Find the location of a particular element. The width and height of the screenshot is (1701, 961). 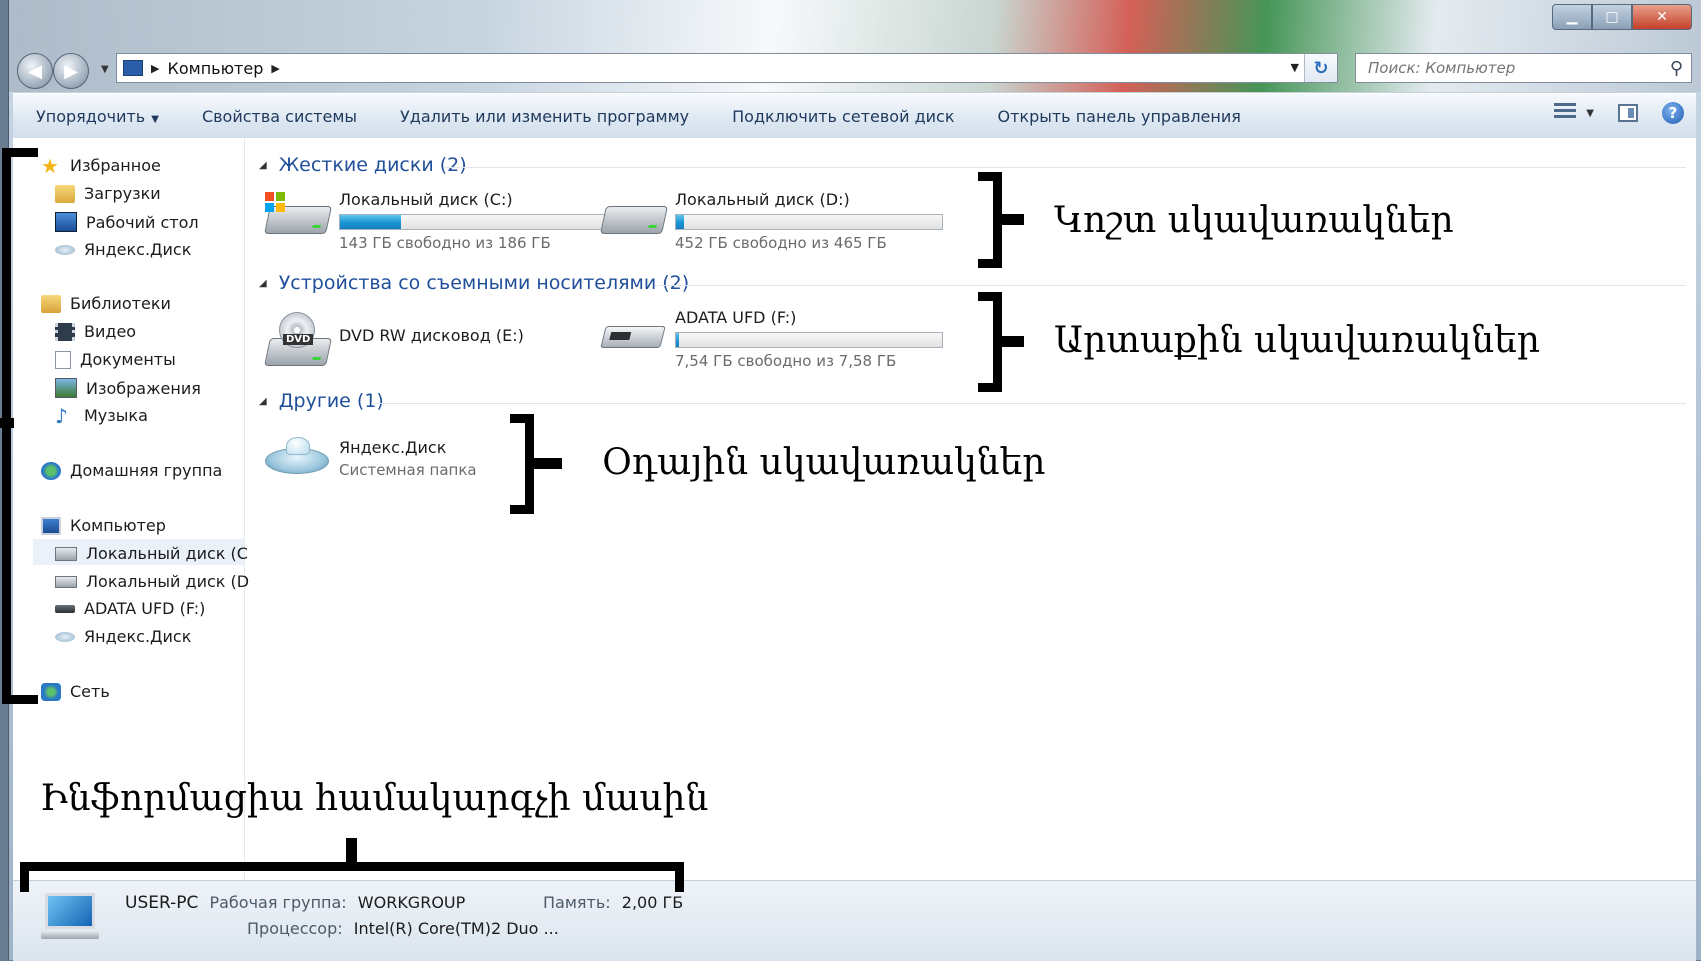

yandex-disk-folder: Яндекс.Диск Системная папка is located at coordinates (369, 463).